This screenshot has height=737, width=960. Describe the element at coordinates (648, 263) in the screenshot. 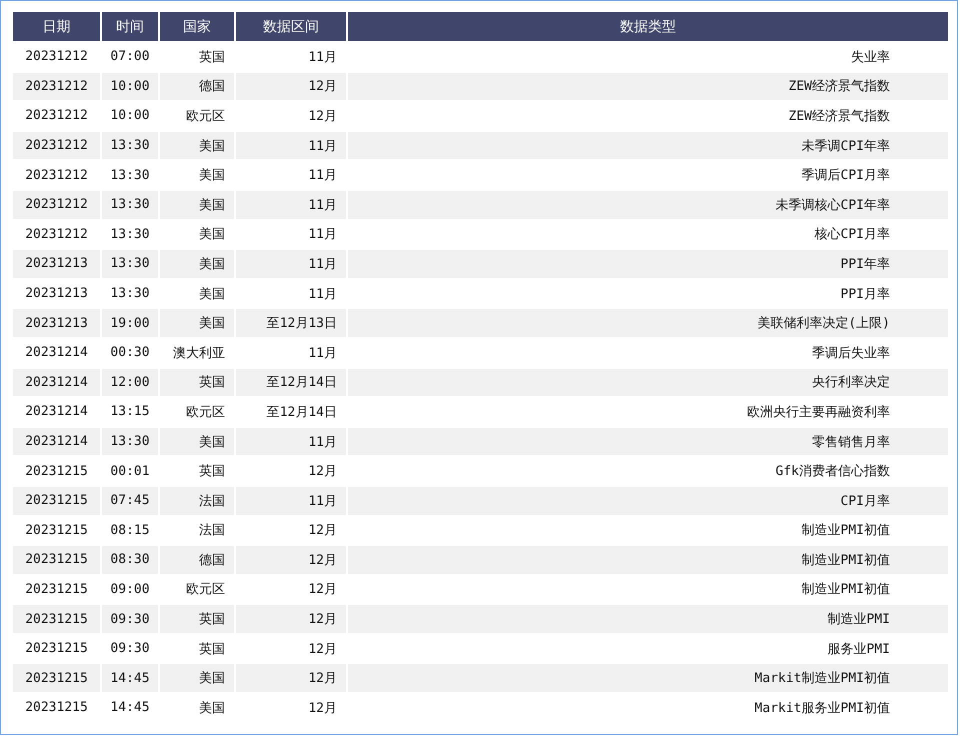

I see `table-cell: PPI年率` at that location.